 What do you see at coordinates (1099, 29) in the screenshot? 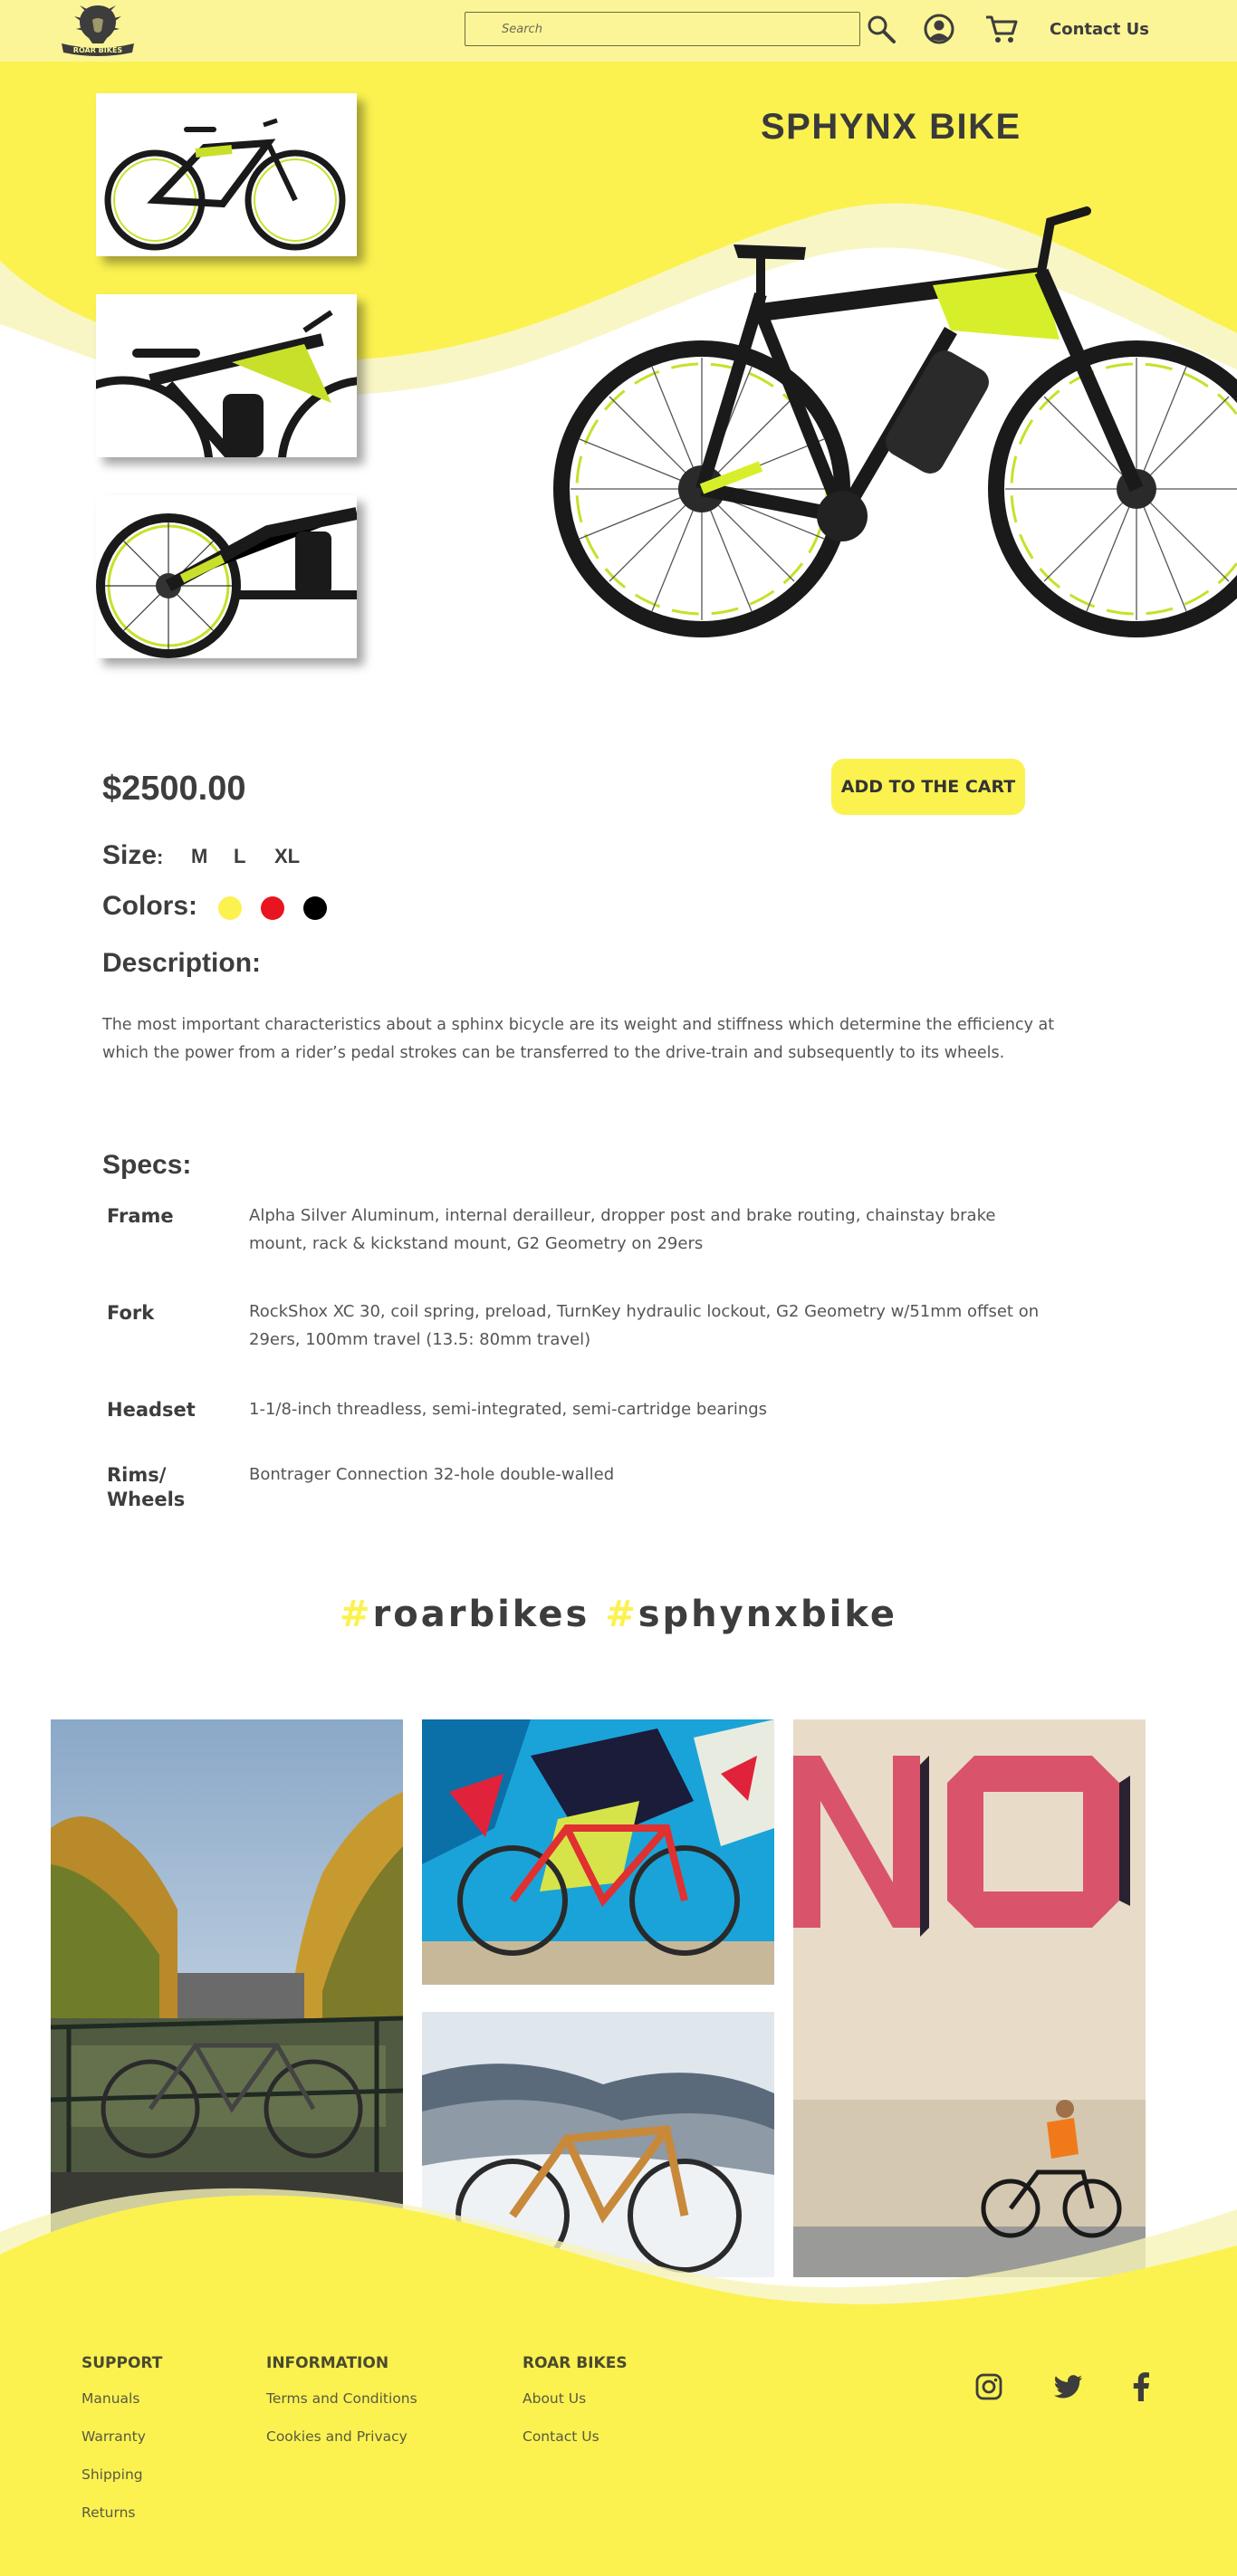
I see `contact-us-link: Contact Us` at bounding box center [1099, 29].